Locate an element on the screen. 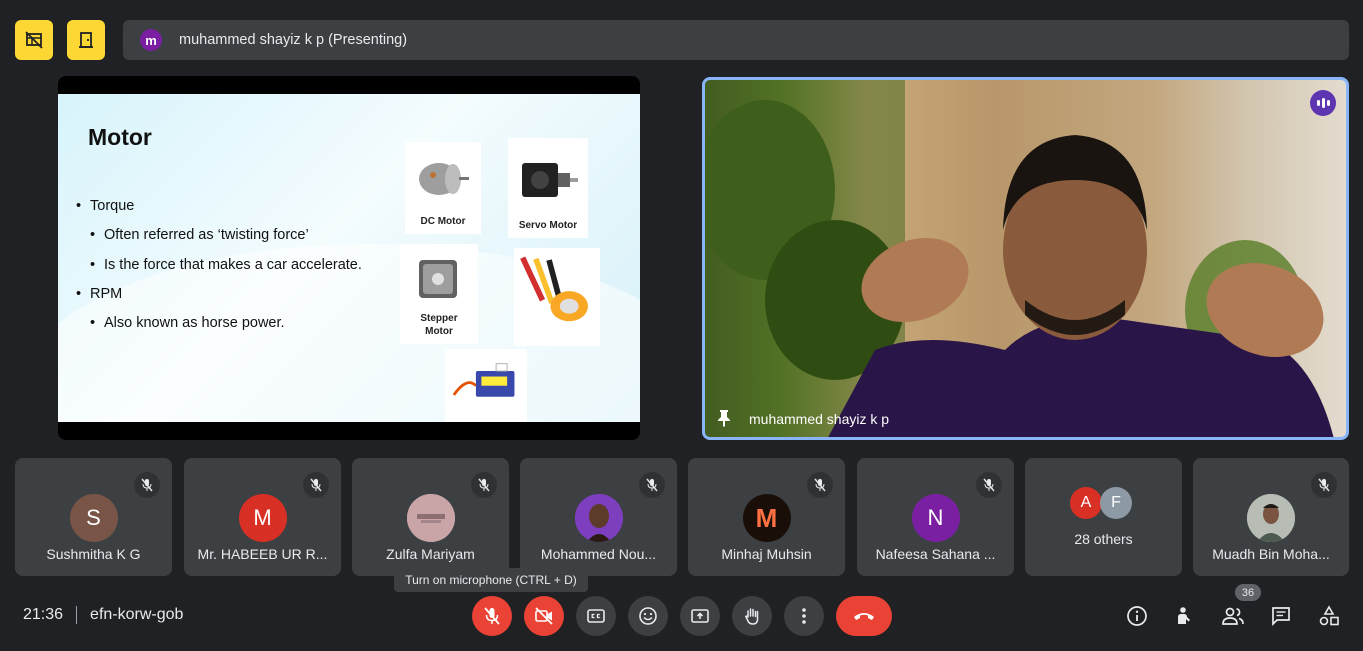  meeting-details: 21:36 efn-korw-gob is located at coordinates (103, 615).